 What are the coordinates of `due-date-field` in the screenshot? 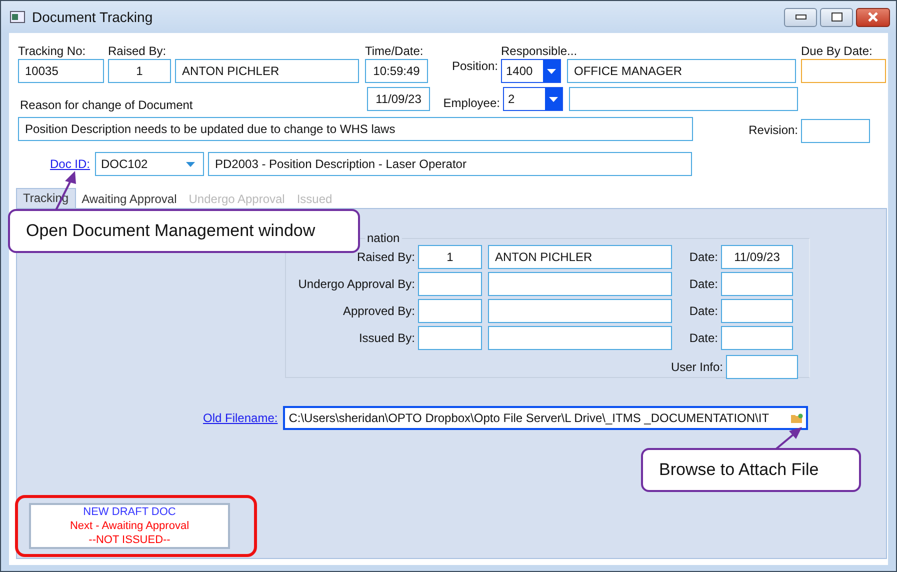 It's located at (843, 71).